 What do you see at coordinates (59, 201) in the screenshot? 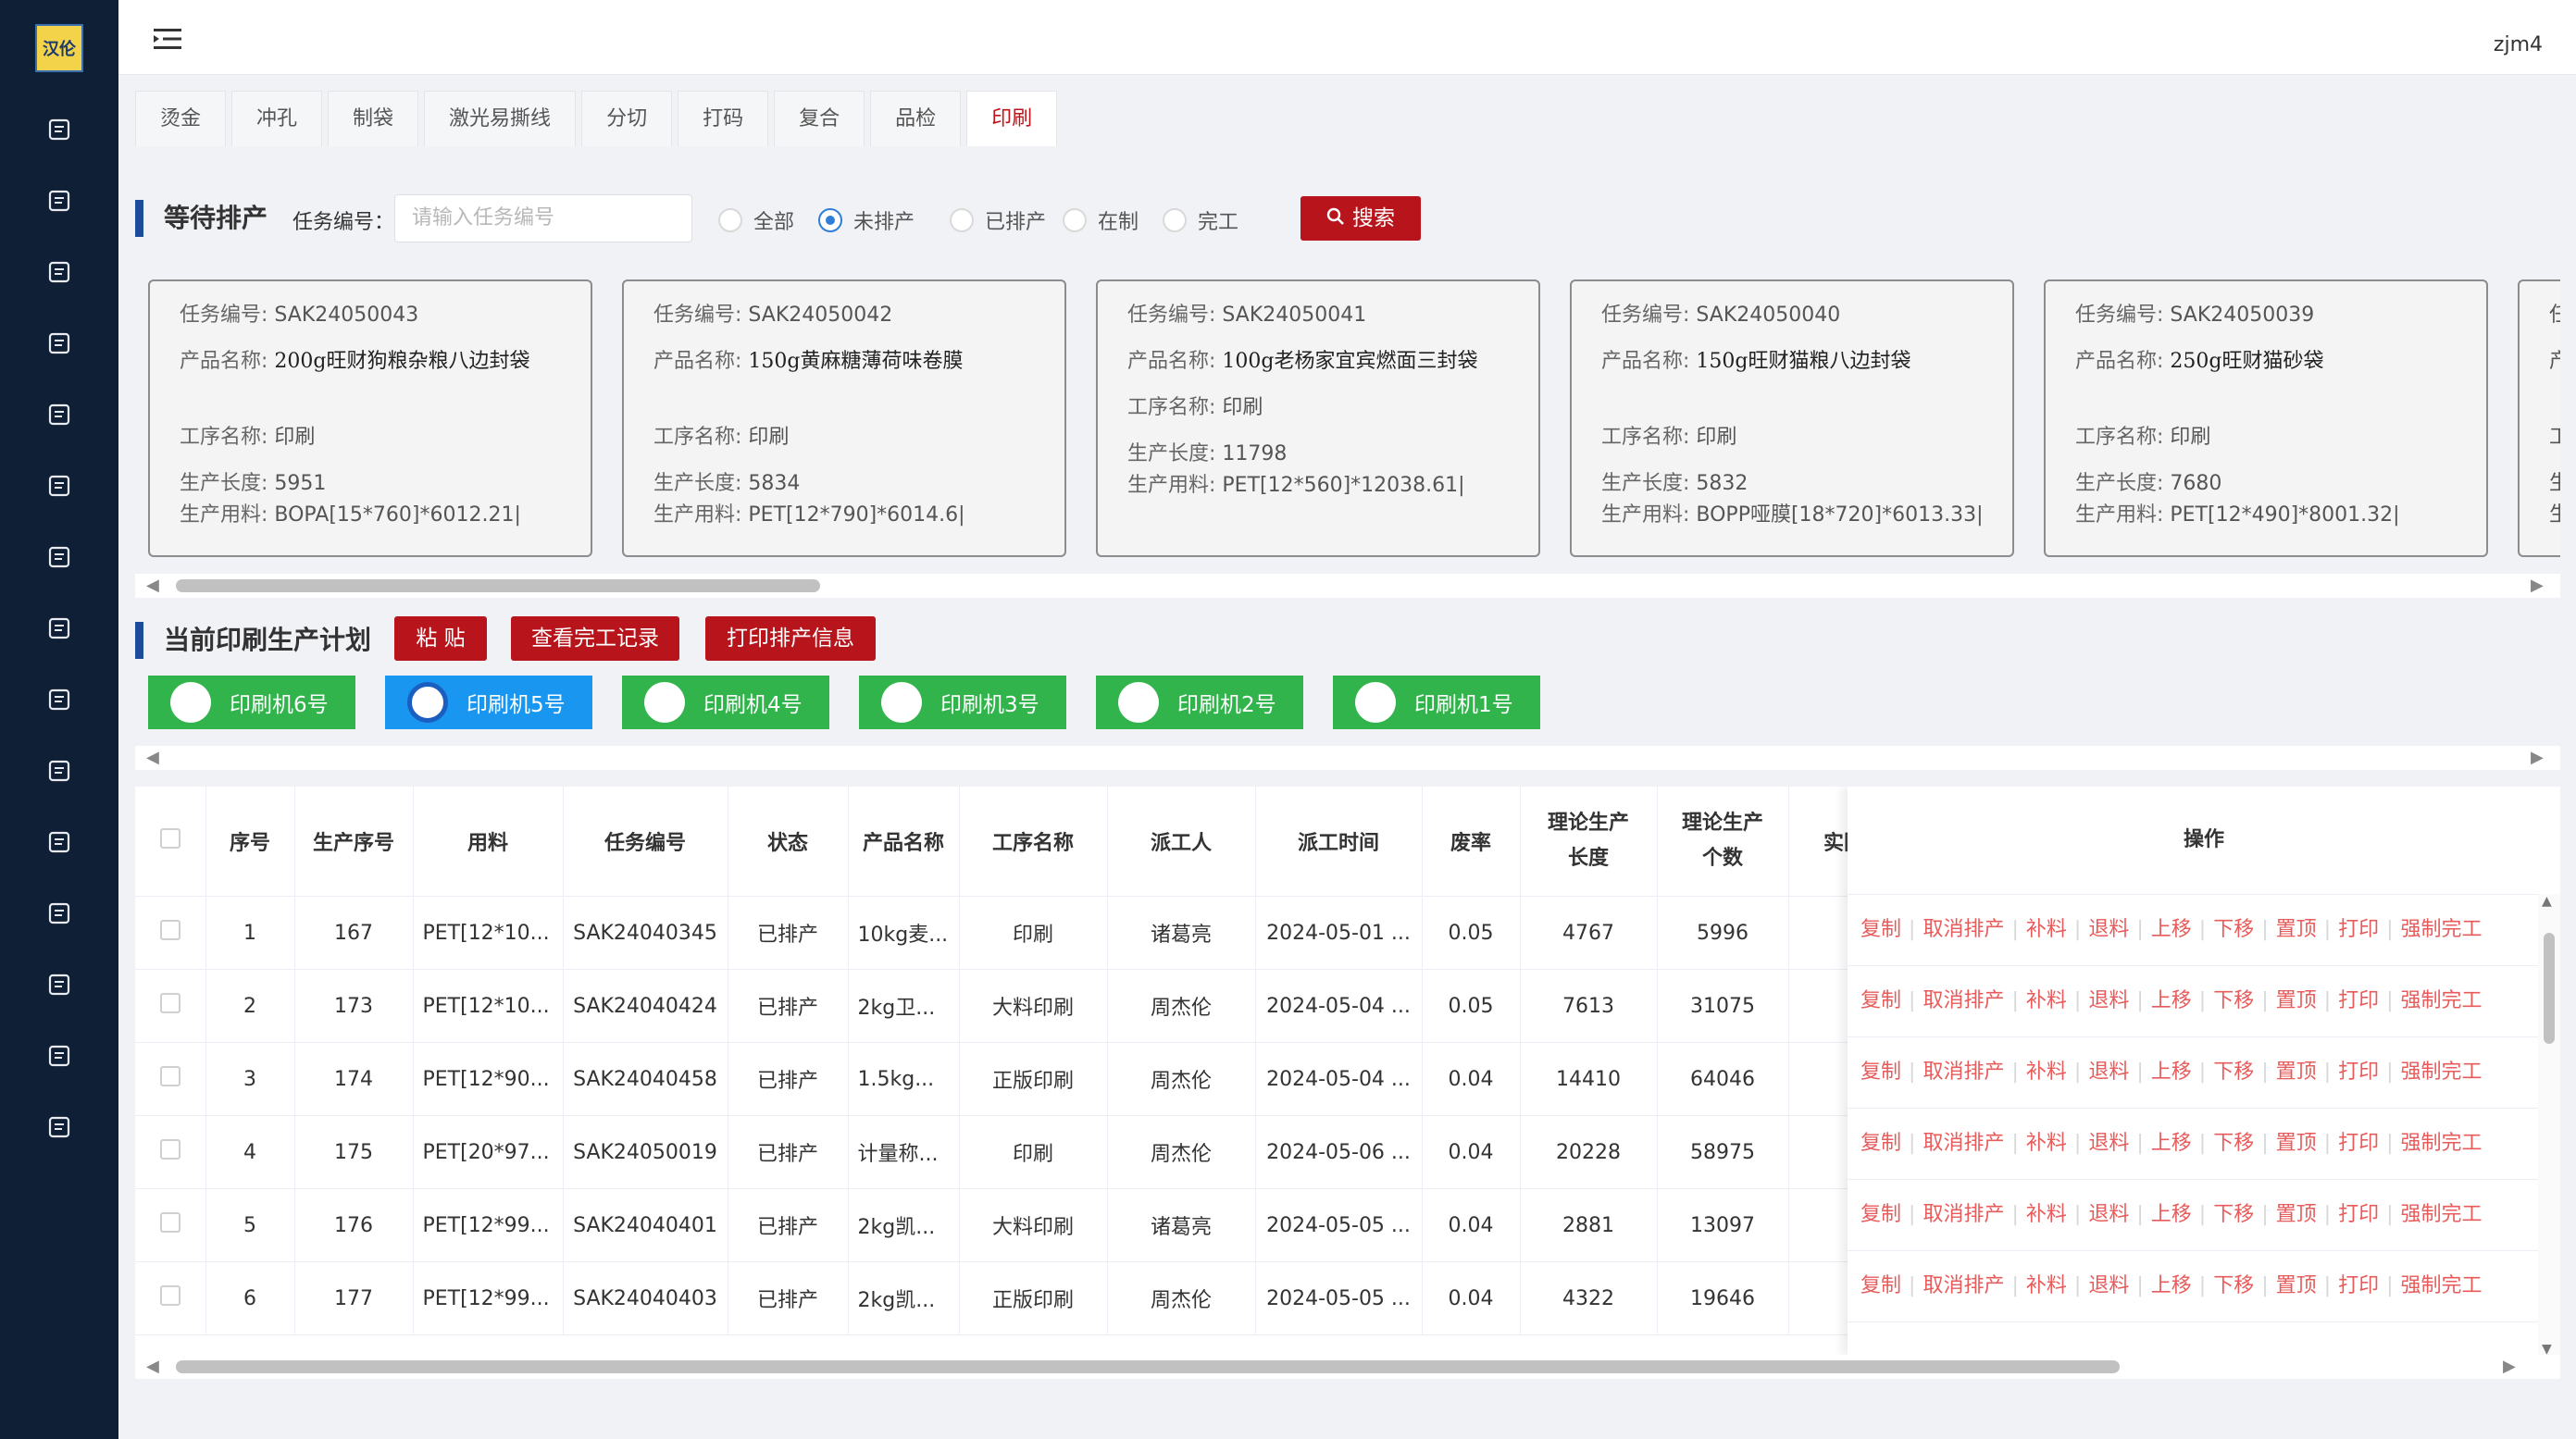
I see `box-icon` at bounding box center [59, 201].